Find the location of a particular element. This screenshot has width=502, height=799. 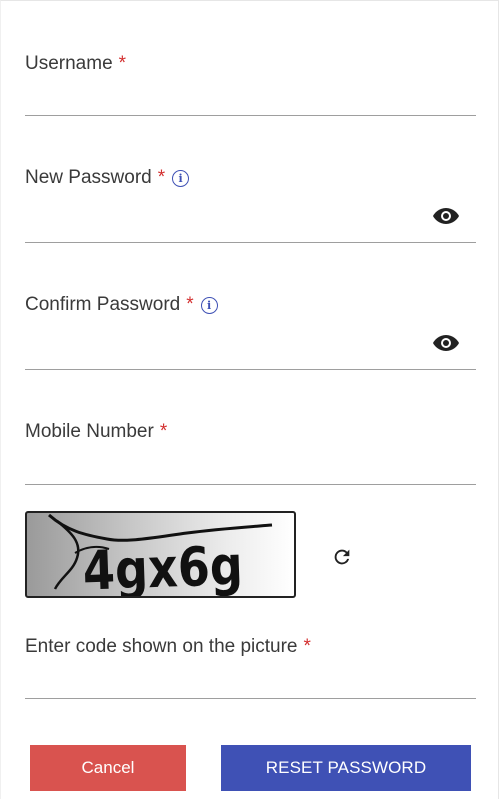

confirm-password-label: Confirm Password * i is located at coordinates (121, 305).